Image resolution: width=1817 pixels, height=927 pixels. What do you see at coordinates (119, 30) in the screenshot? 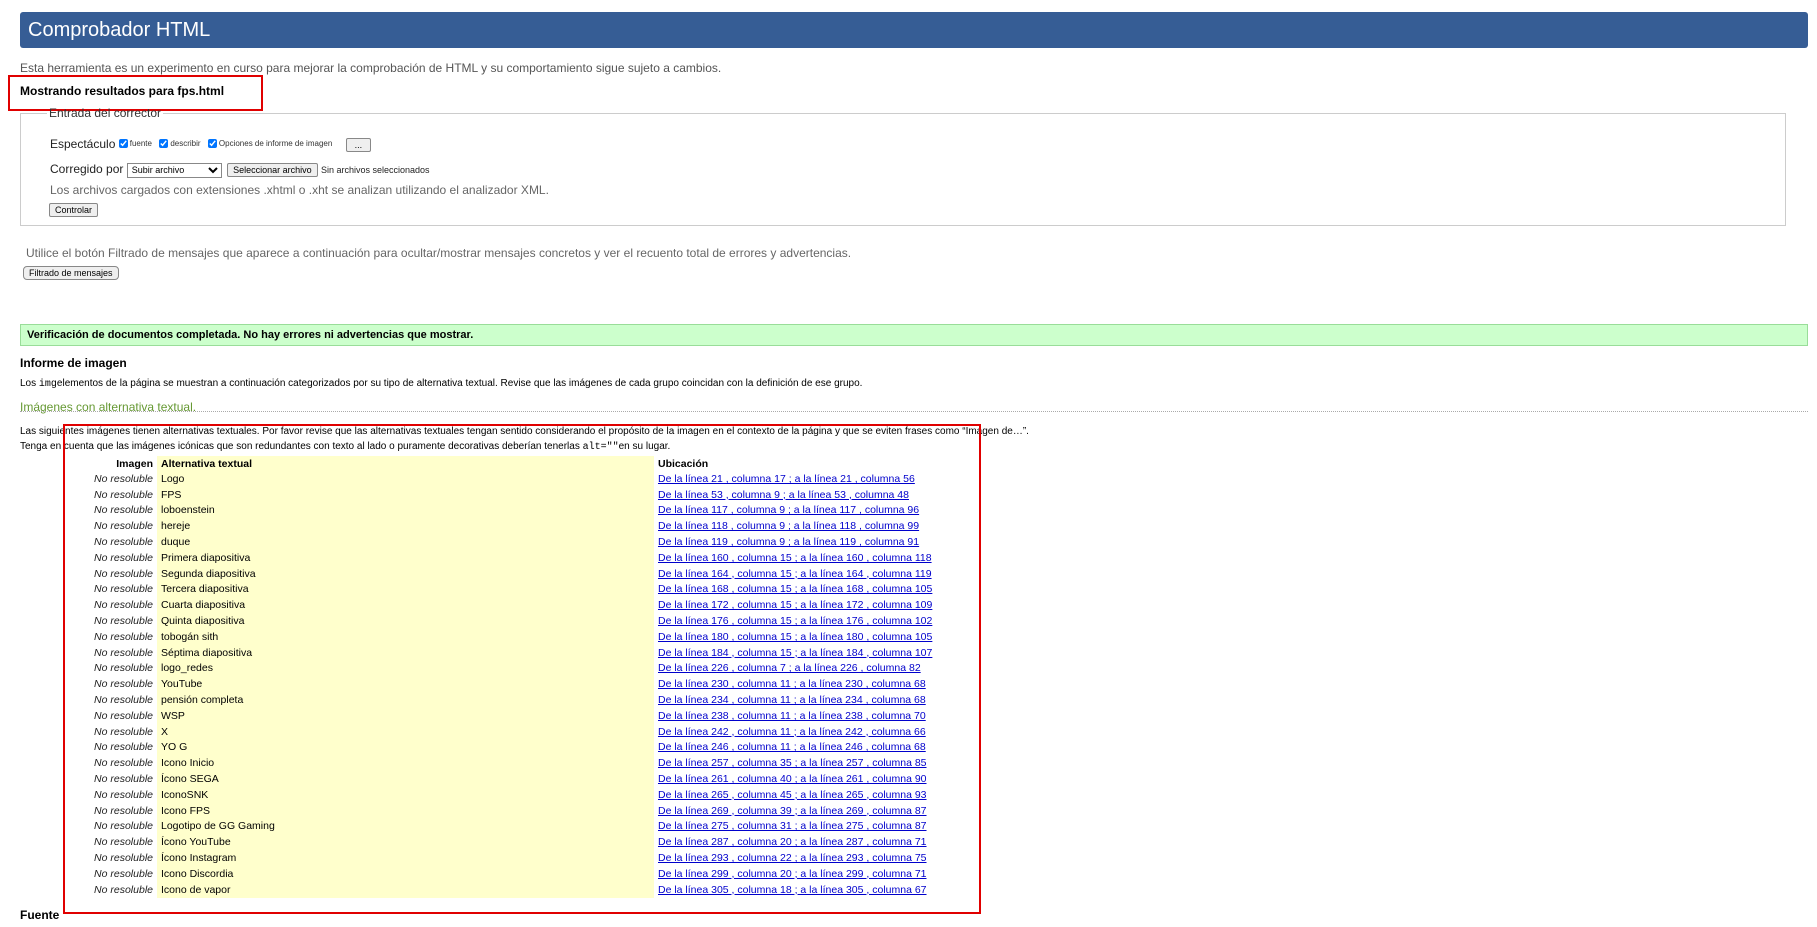
I see `page-title: Comprobador HTML` at bounding box center [119, 30].